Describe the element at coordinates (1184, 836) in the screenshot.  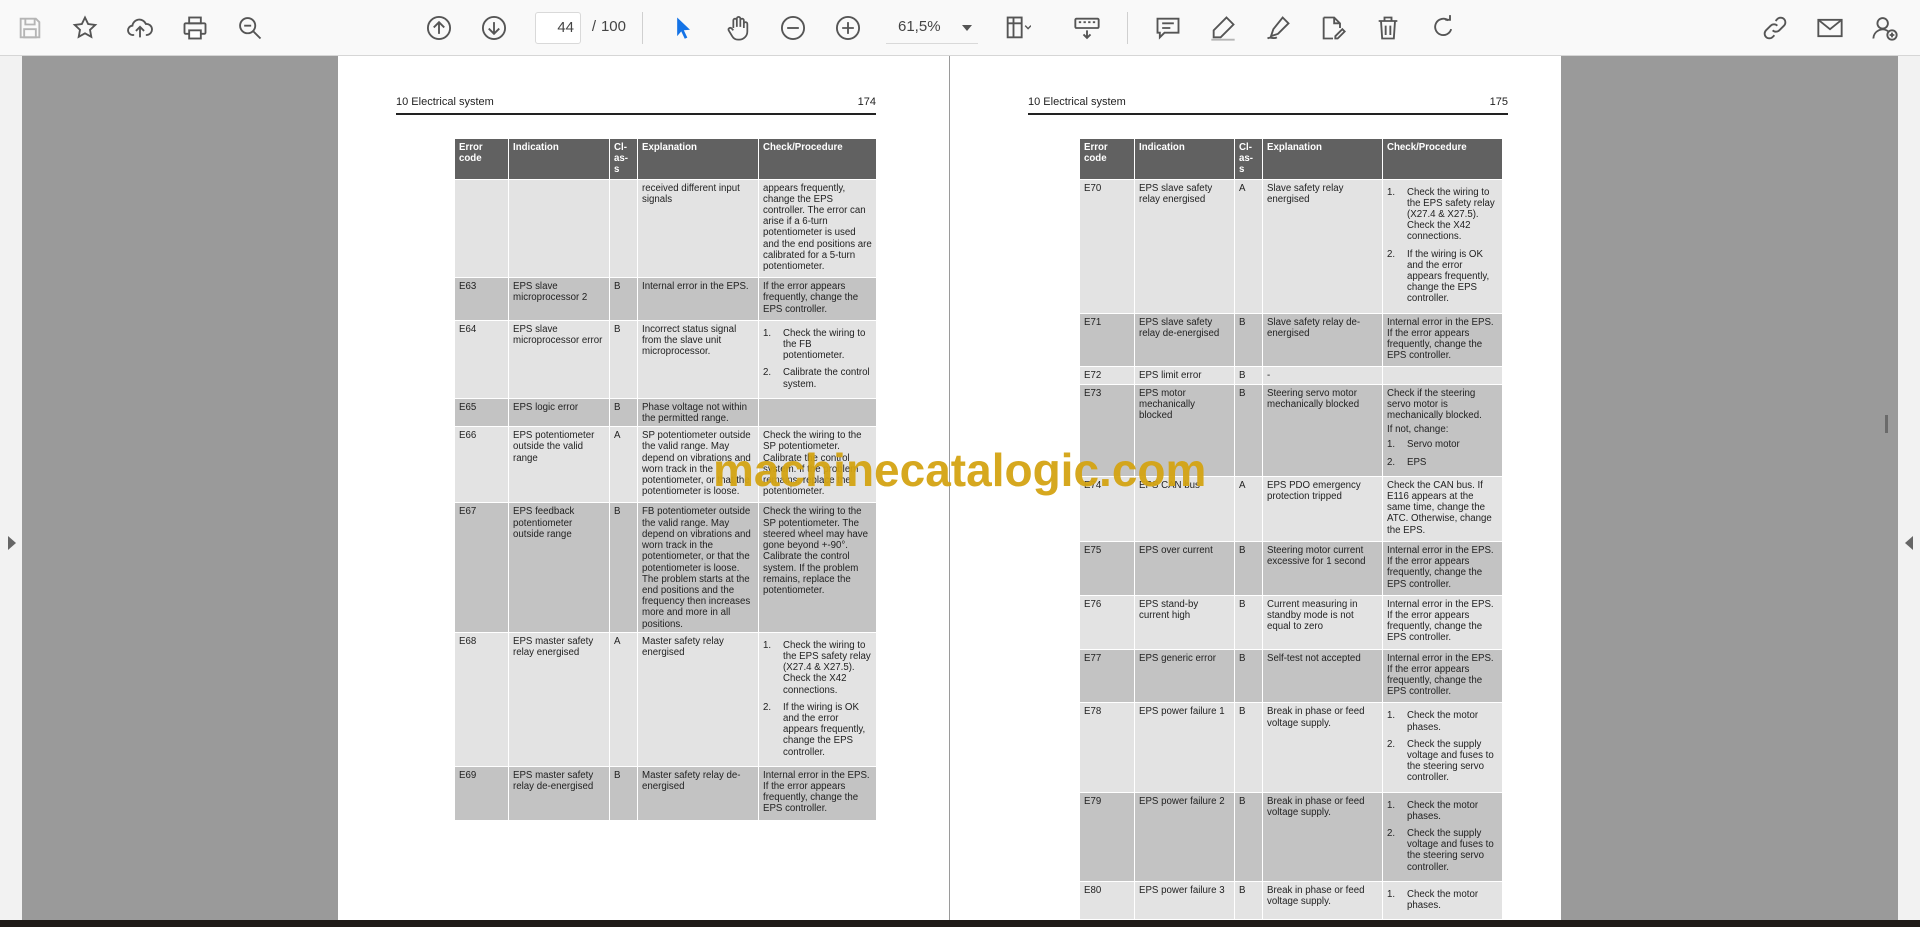
I see `indication-cell: EPS power failure 2` at that location.